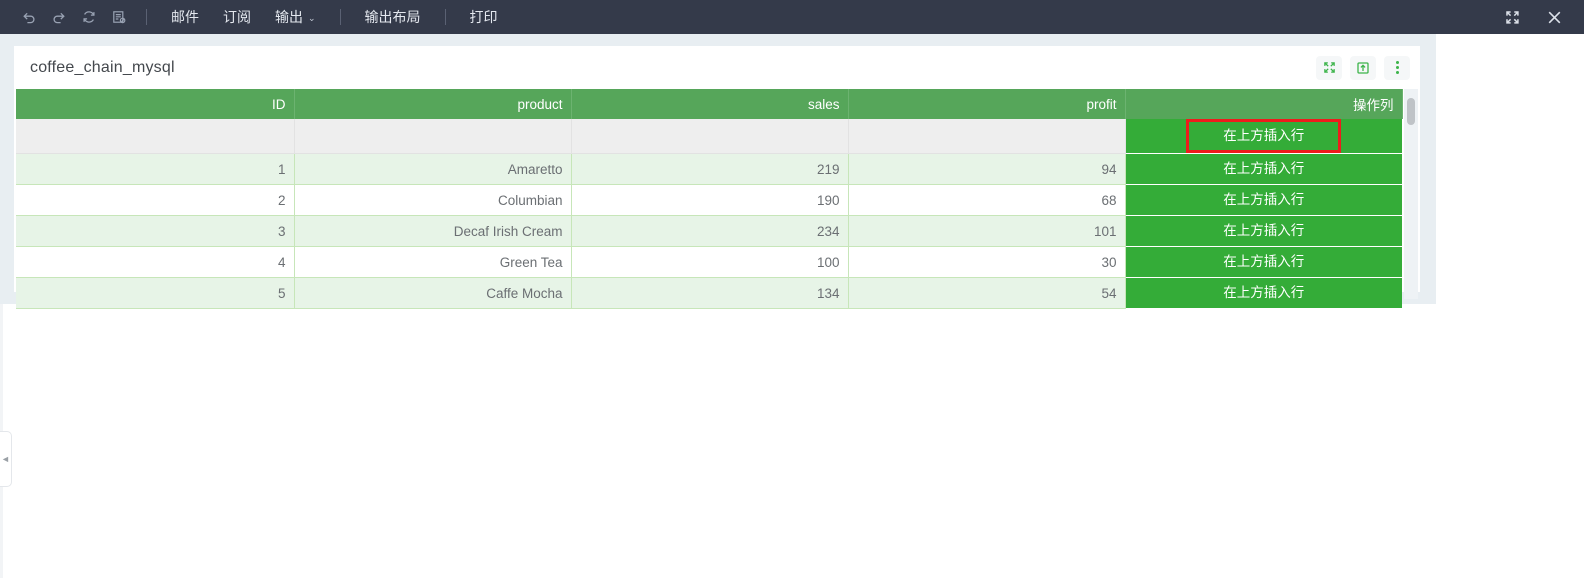 This screenshot has width=1584, height=578. What do you see at coordinates (1411, 111) in the screenshot?
I see `vertical-scrollbar-thumb` at bounding box center [1411, 111].